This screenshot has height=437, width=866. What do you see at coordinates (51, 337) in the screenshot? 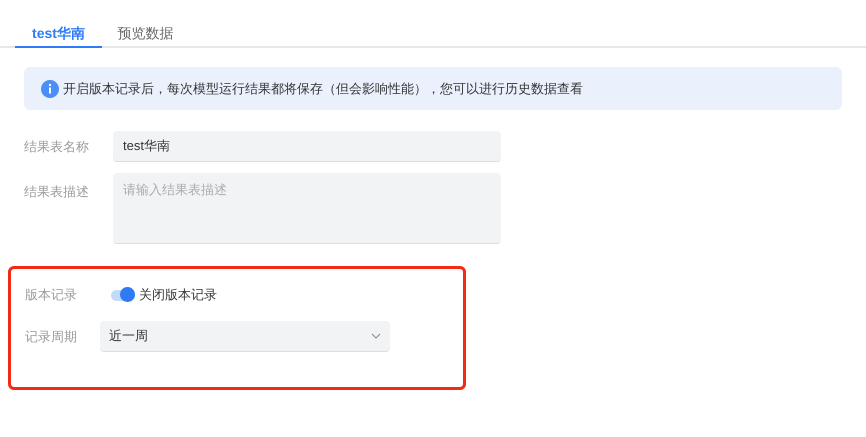
I see `field-label: 记录周期` at bounding box center [51, 337].